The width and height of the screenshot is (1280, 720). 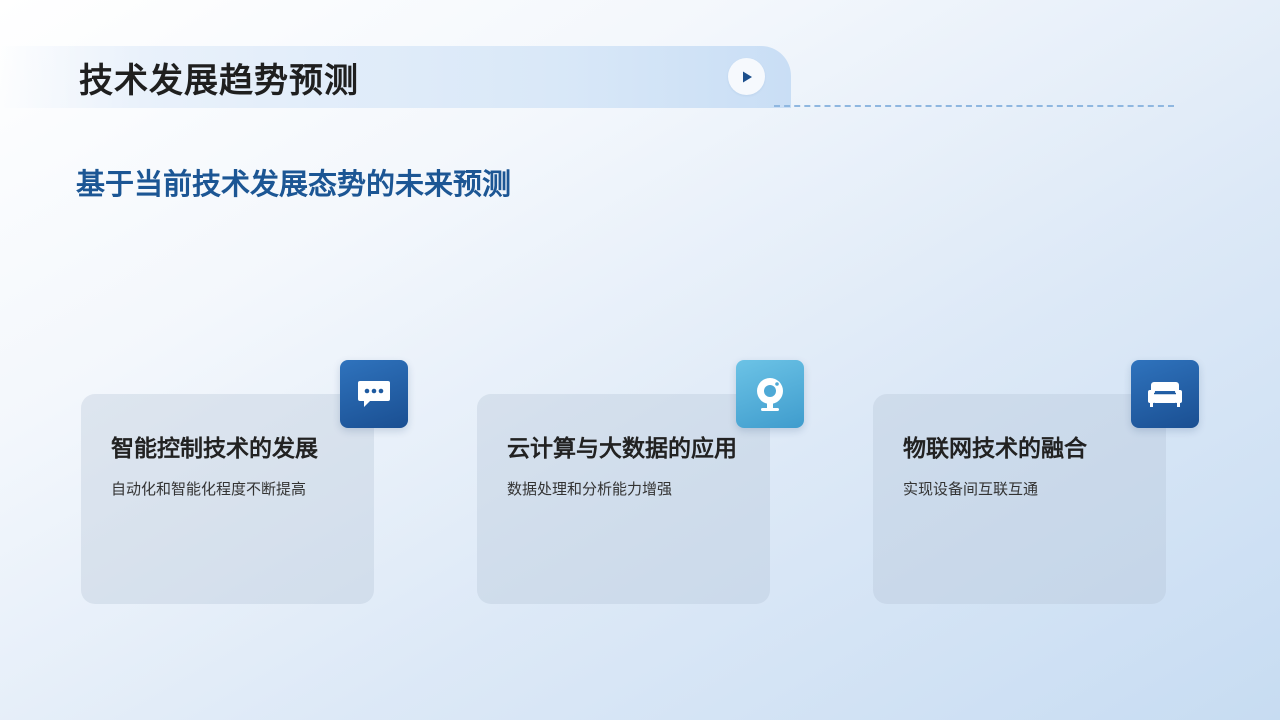 What do you see at coordinates (623, 499) in the screenshot?
I see `card-cloud-bigdata: 云计算与大数据的应用 数据处理和分析能力增强` at bounding box center [623, 499].